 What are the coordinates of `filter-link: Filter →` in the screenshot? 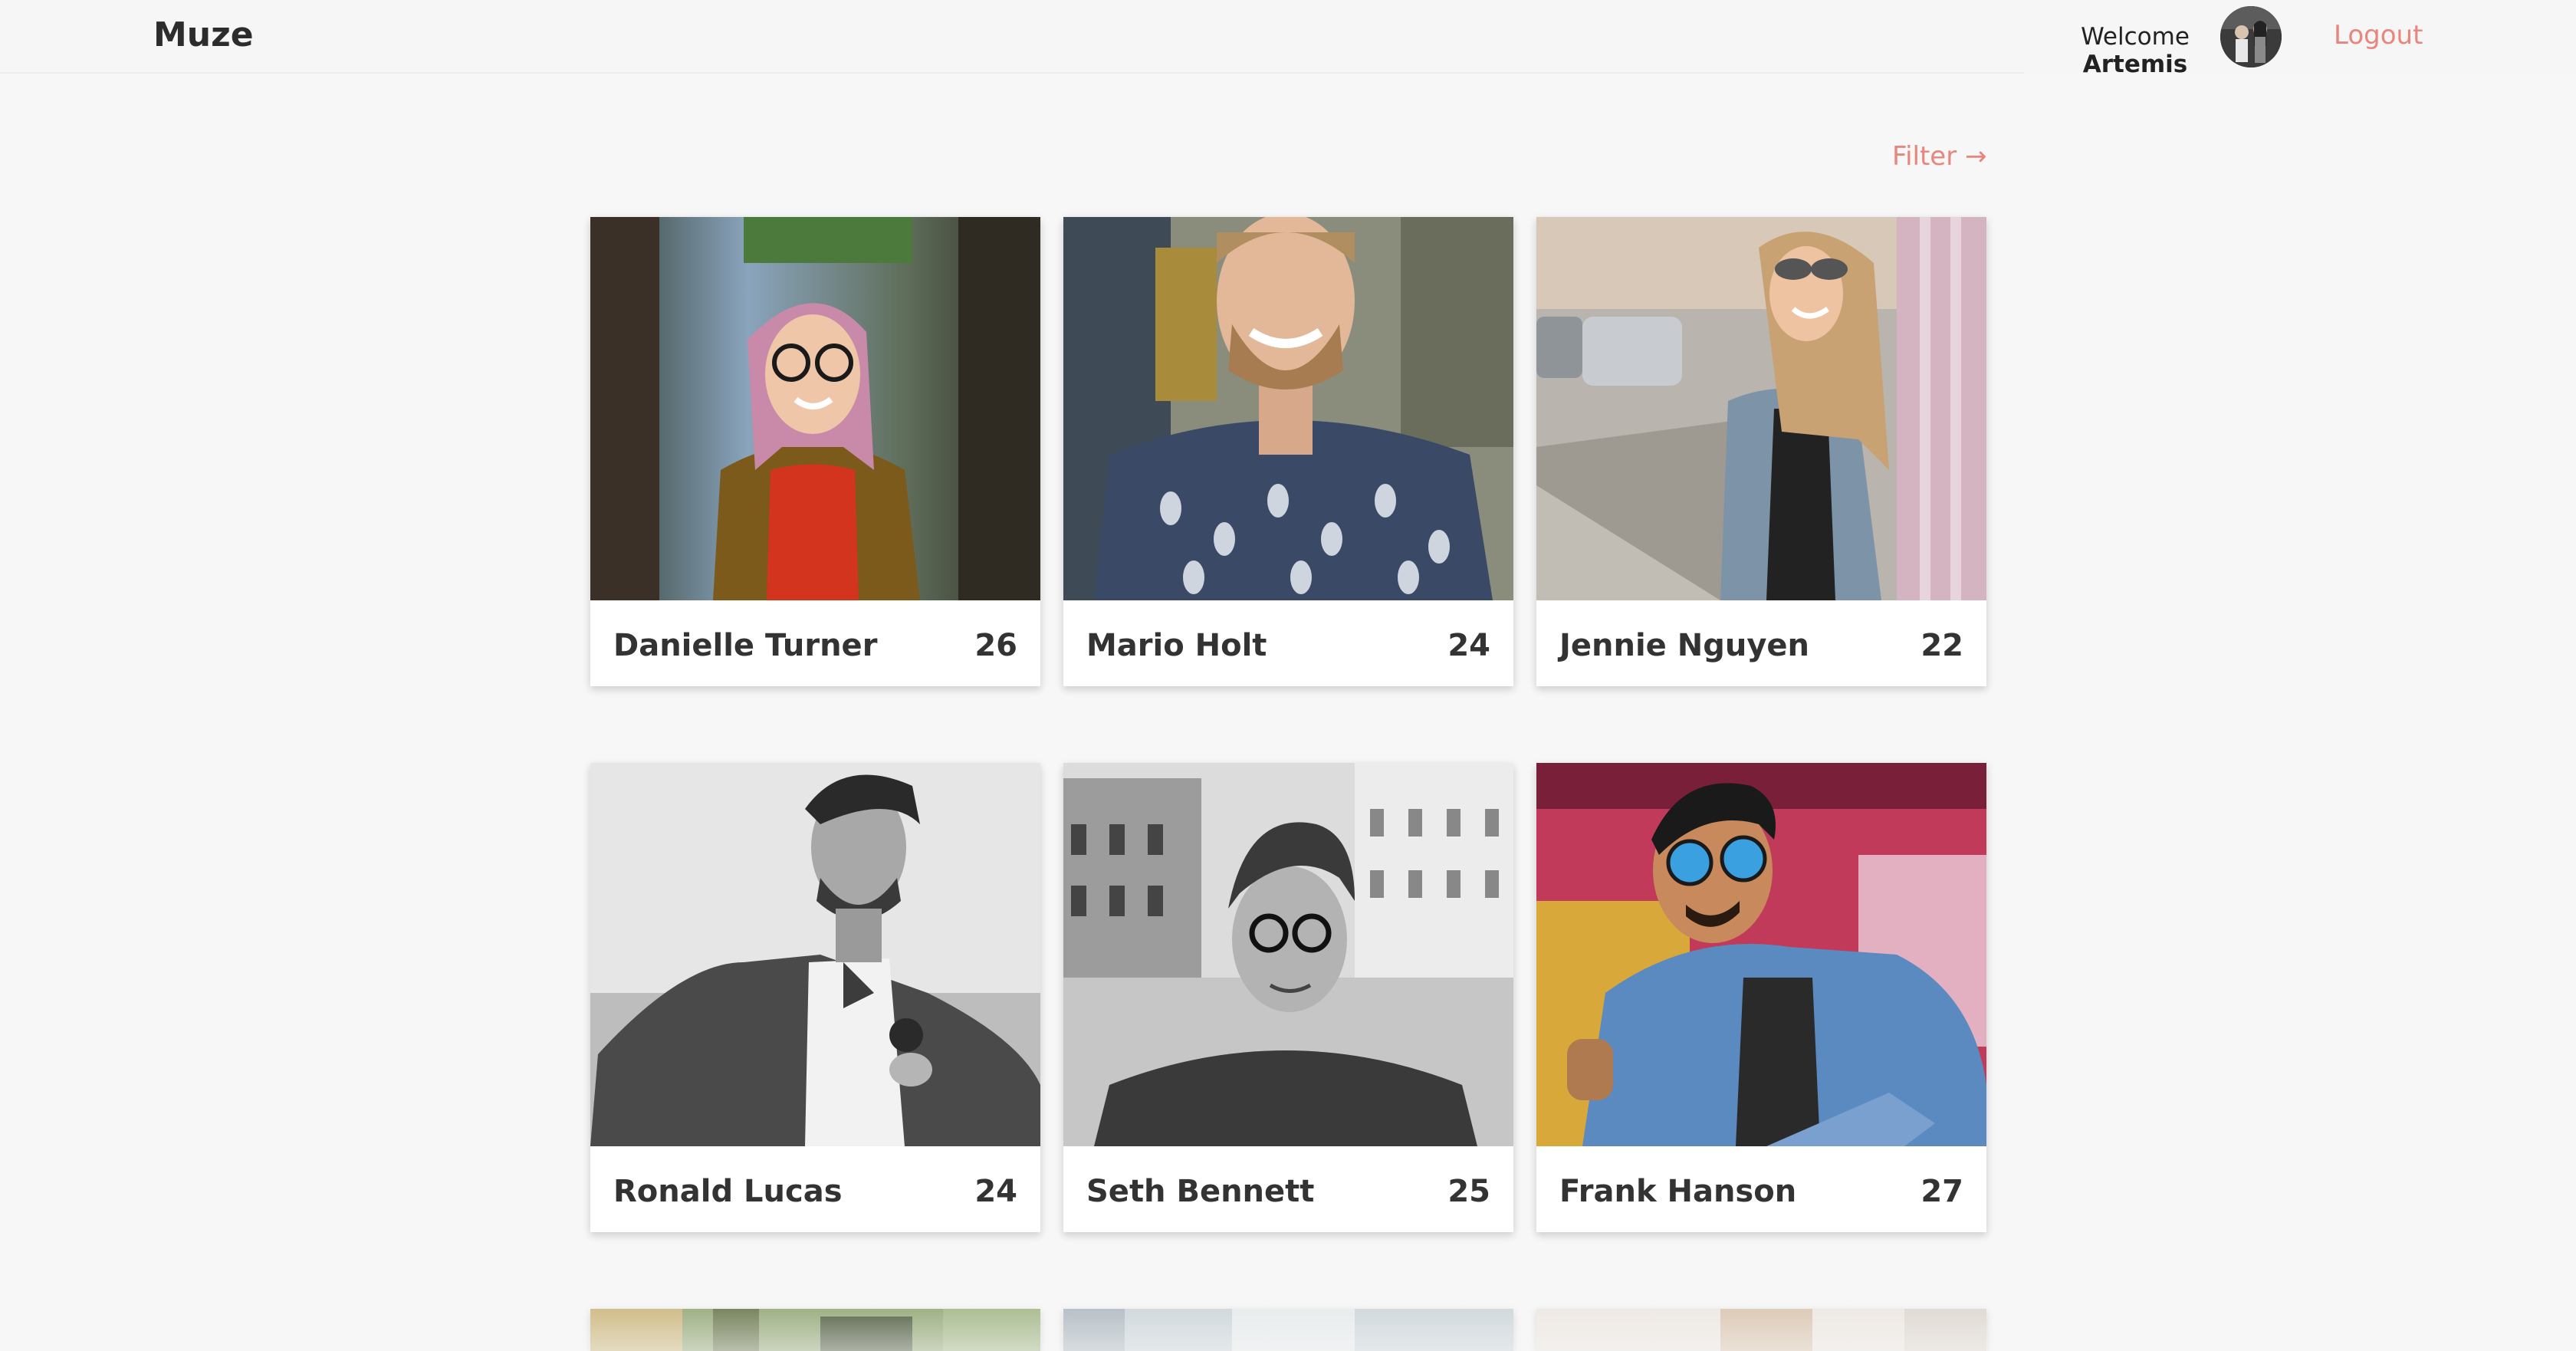 It's located at (1939, 156).